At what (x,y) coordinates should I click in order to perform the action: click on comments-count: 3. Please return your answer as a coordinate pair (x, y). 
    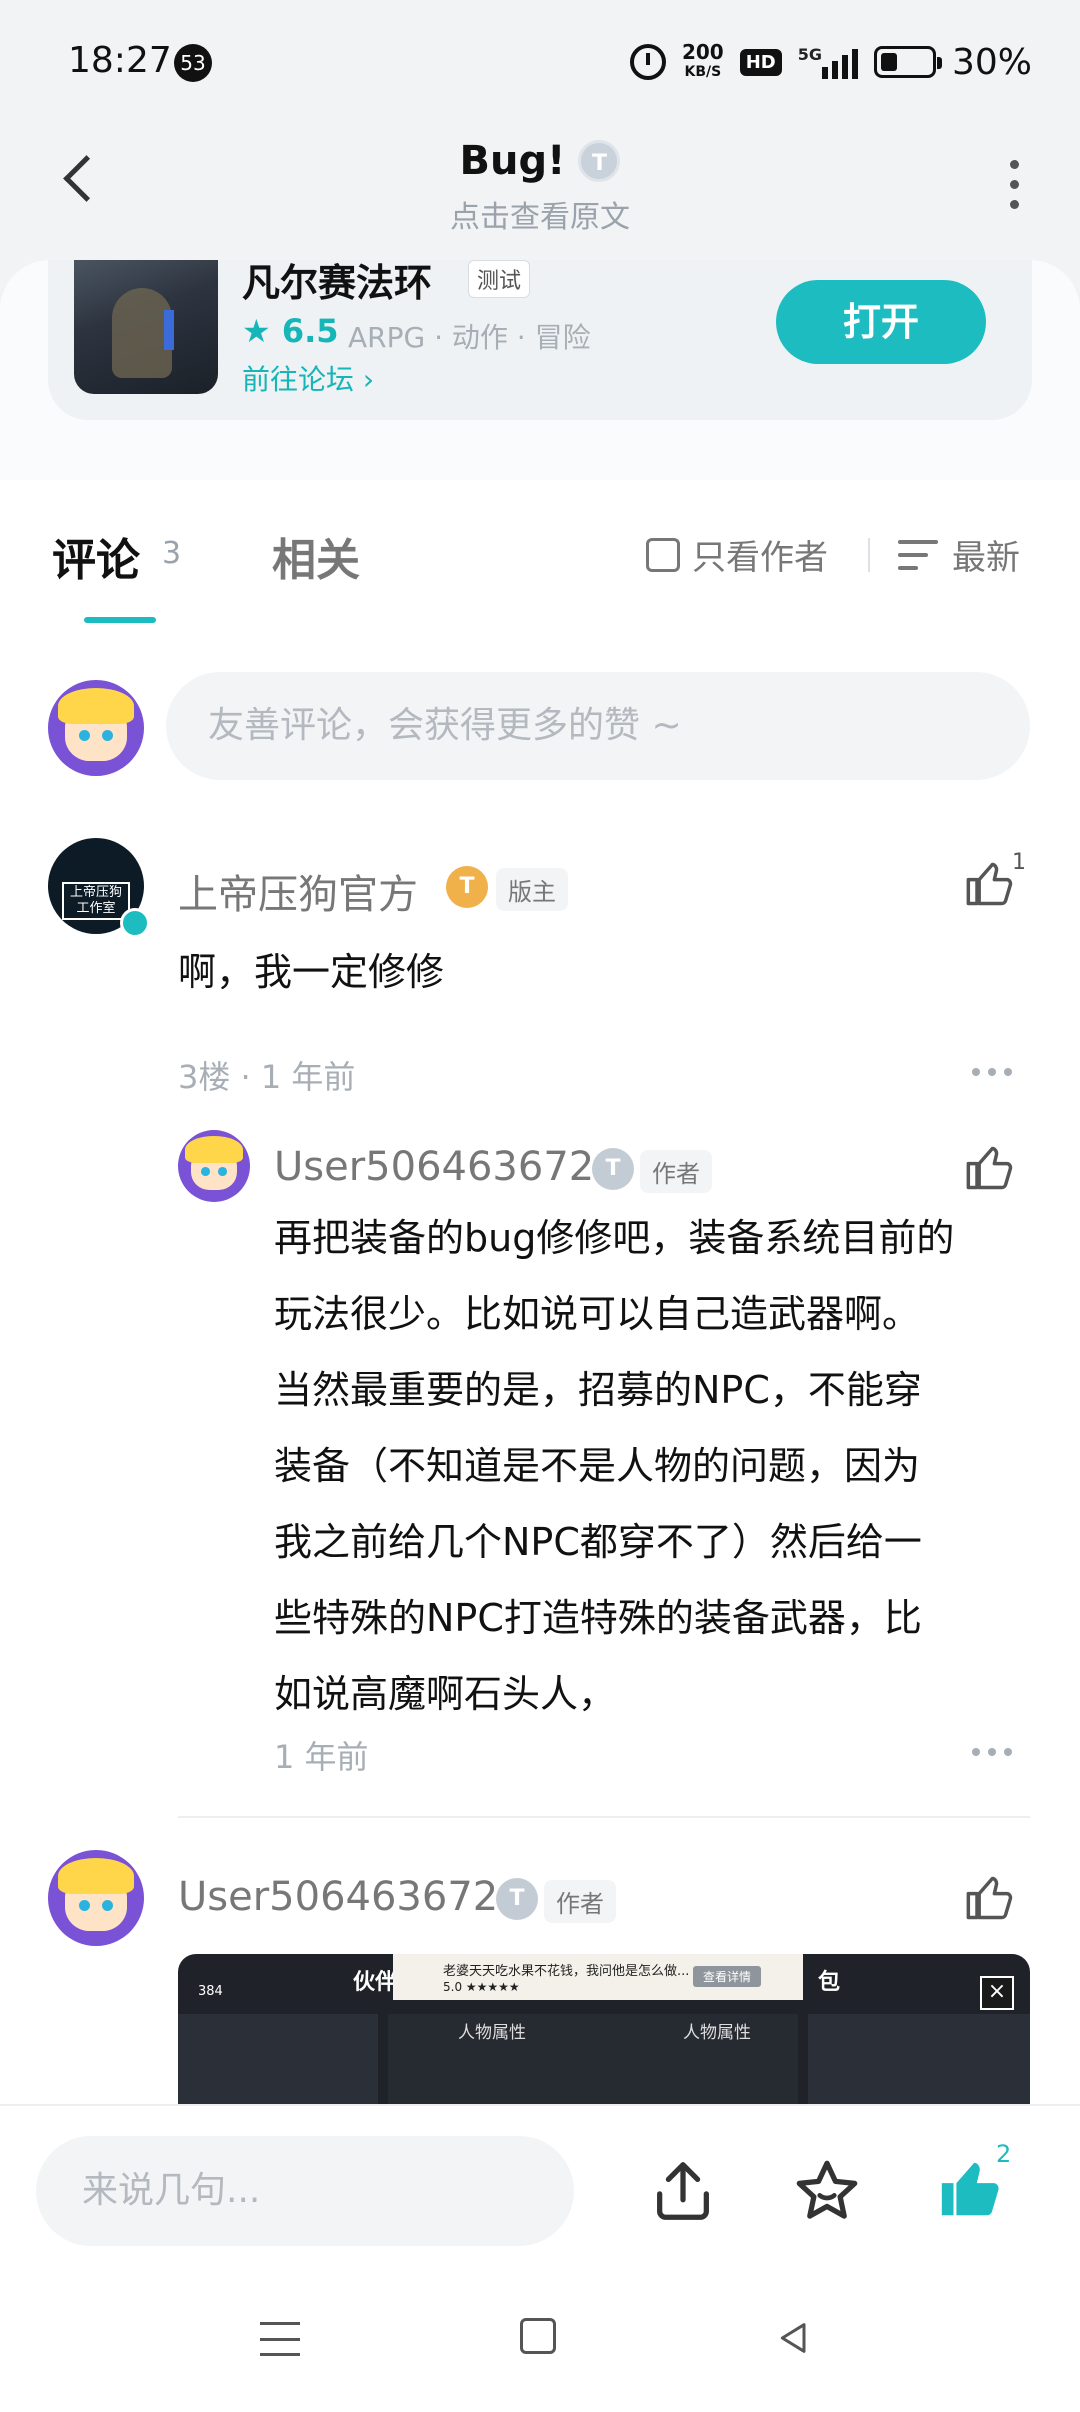
    Looking at the image, I should click on (172, 553).